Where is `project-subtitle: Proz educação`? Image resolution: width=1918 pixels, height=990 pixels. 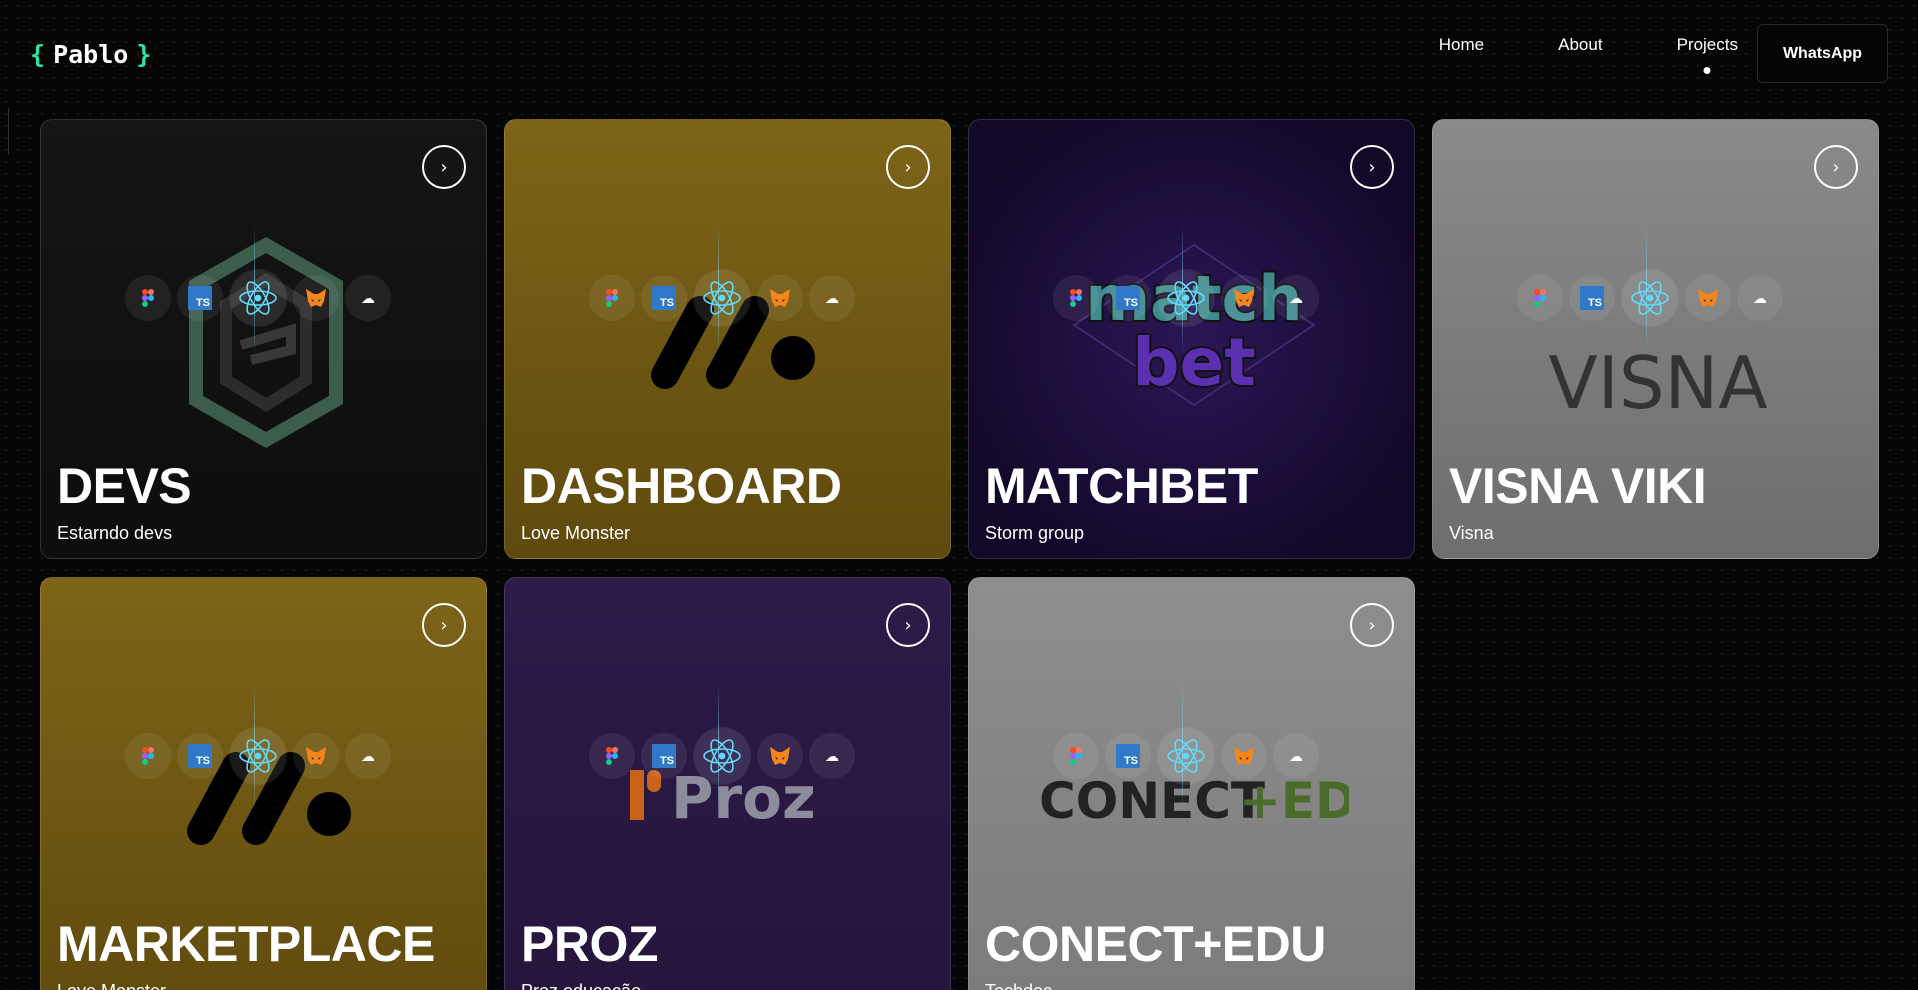
project-subtitle: Proz educação is located at coordinates (581, 985).